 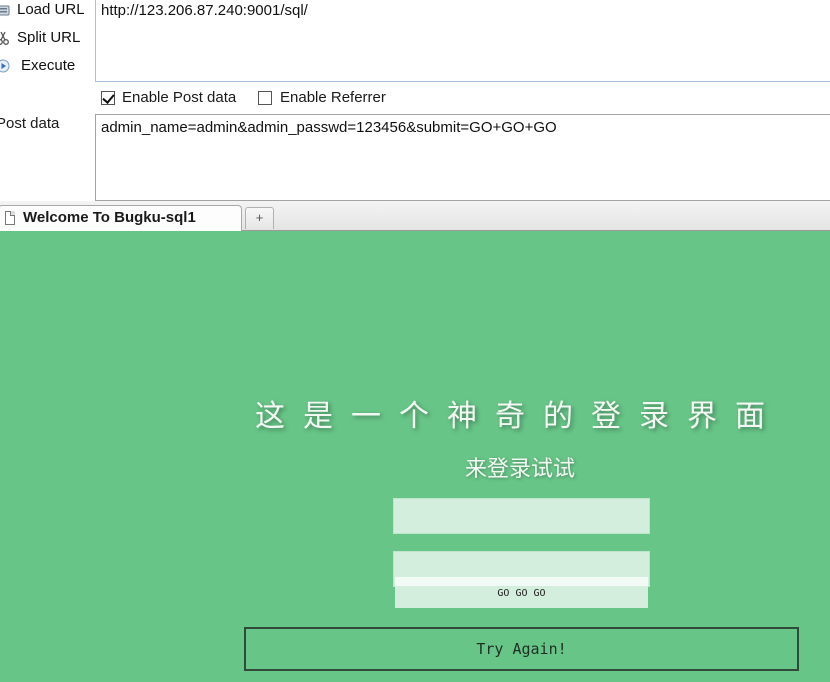 I want to click on page-icon, so click(x=10, y=218).